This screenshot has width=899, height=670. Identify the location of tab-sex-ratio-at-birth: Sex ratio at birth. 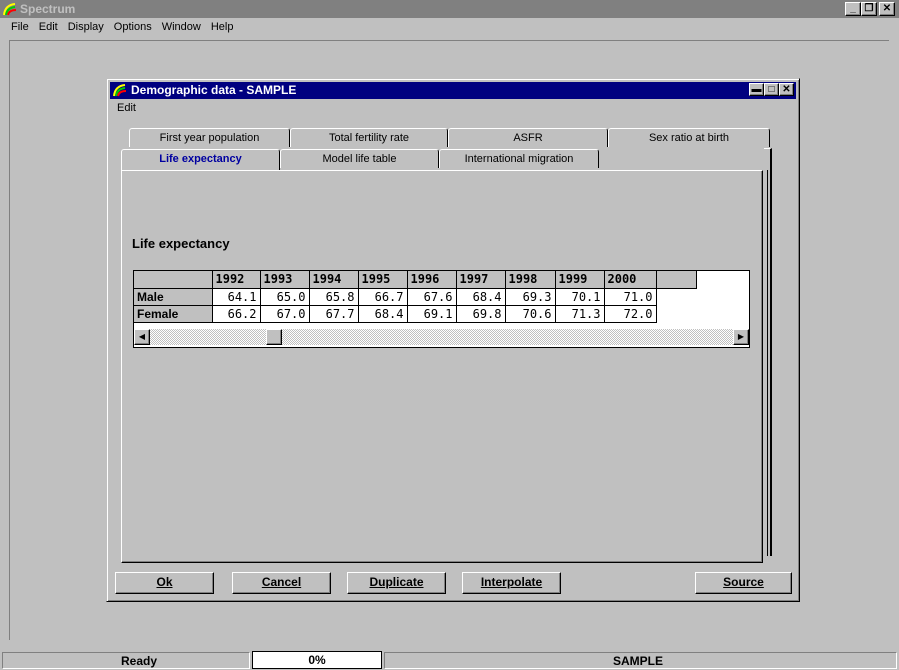
(689, 137).